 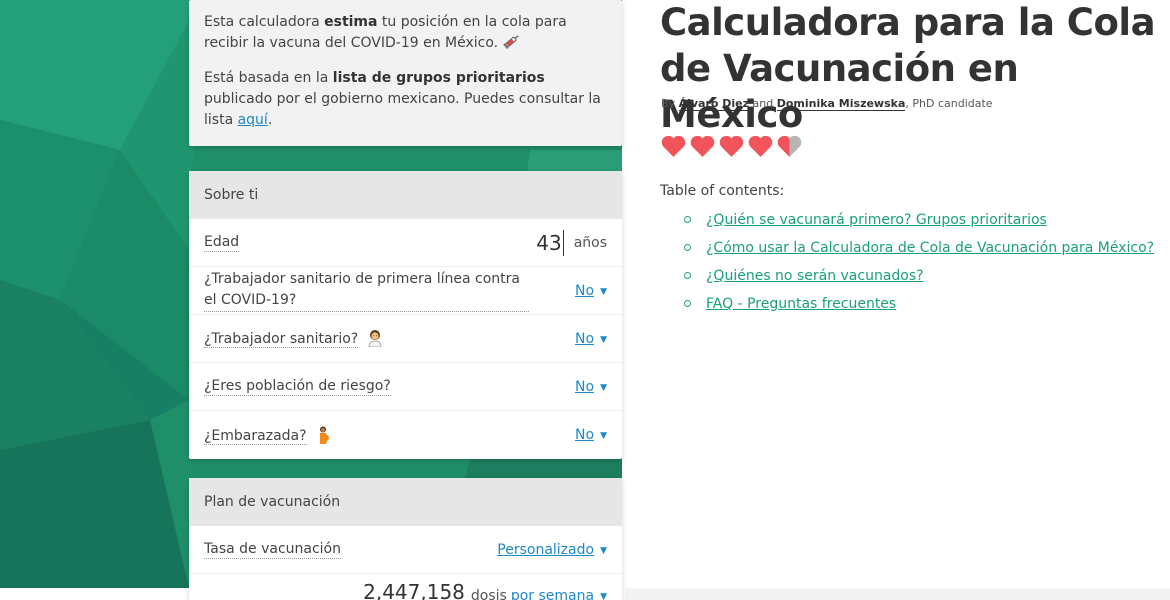 What do you see at coordinates (297, 387) in the screenshot?
I see `risk-population-label: ¿Eres población de riesgo?` at bounding box center [297, 387].